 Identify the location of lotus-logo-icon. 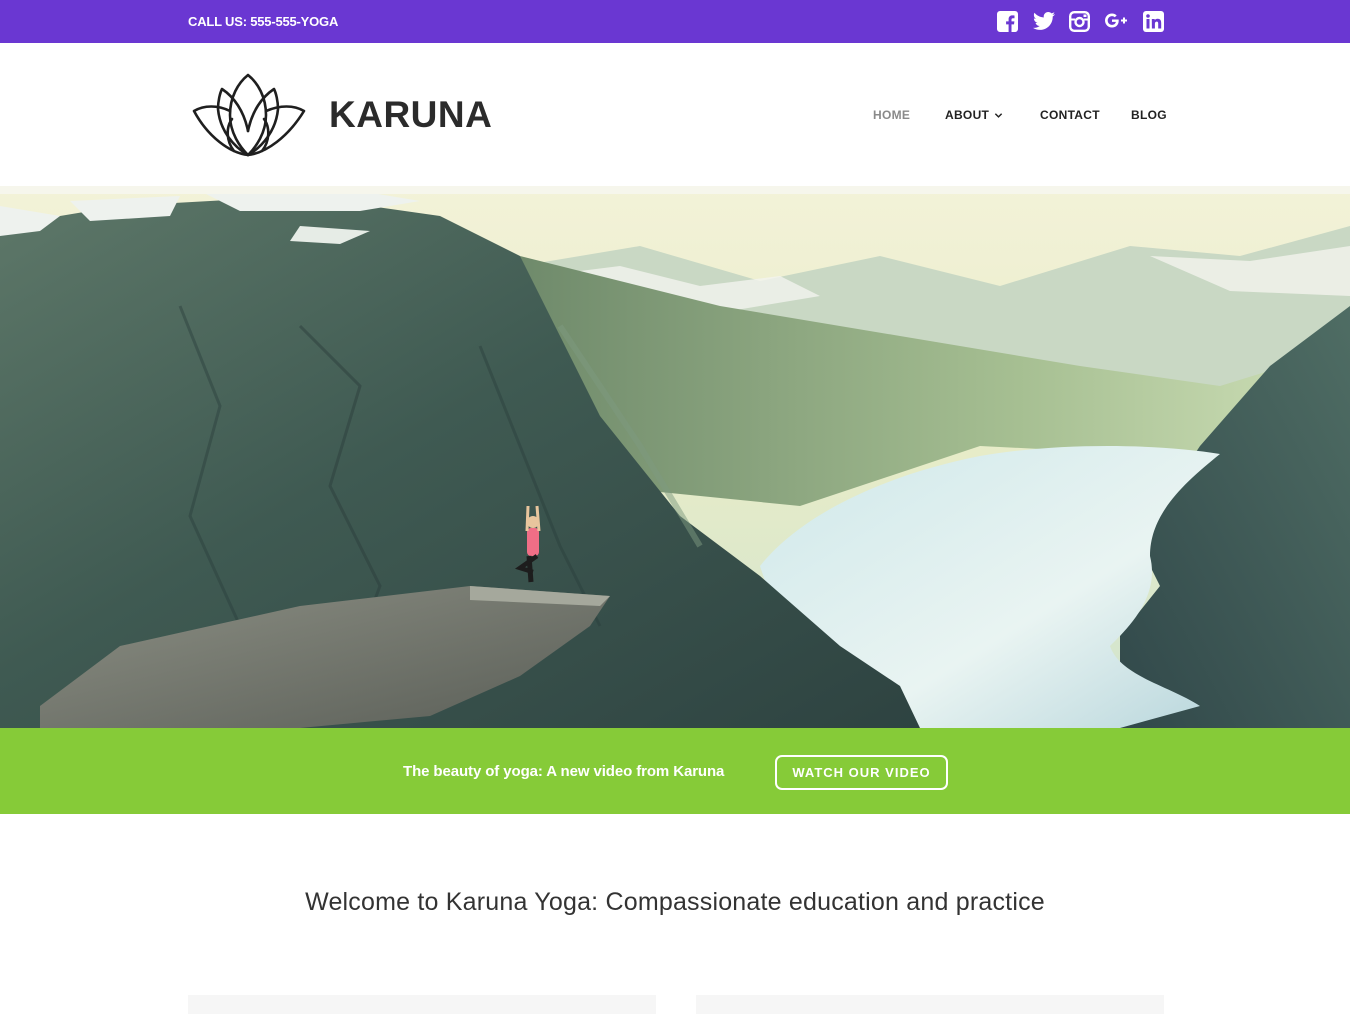
(250, 115).